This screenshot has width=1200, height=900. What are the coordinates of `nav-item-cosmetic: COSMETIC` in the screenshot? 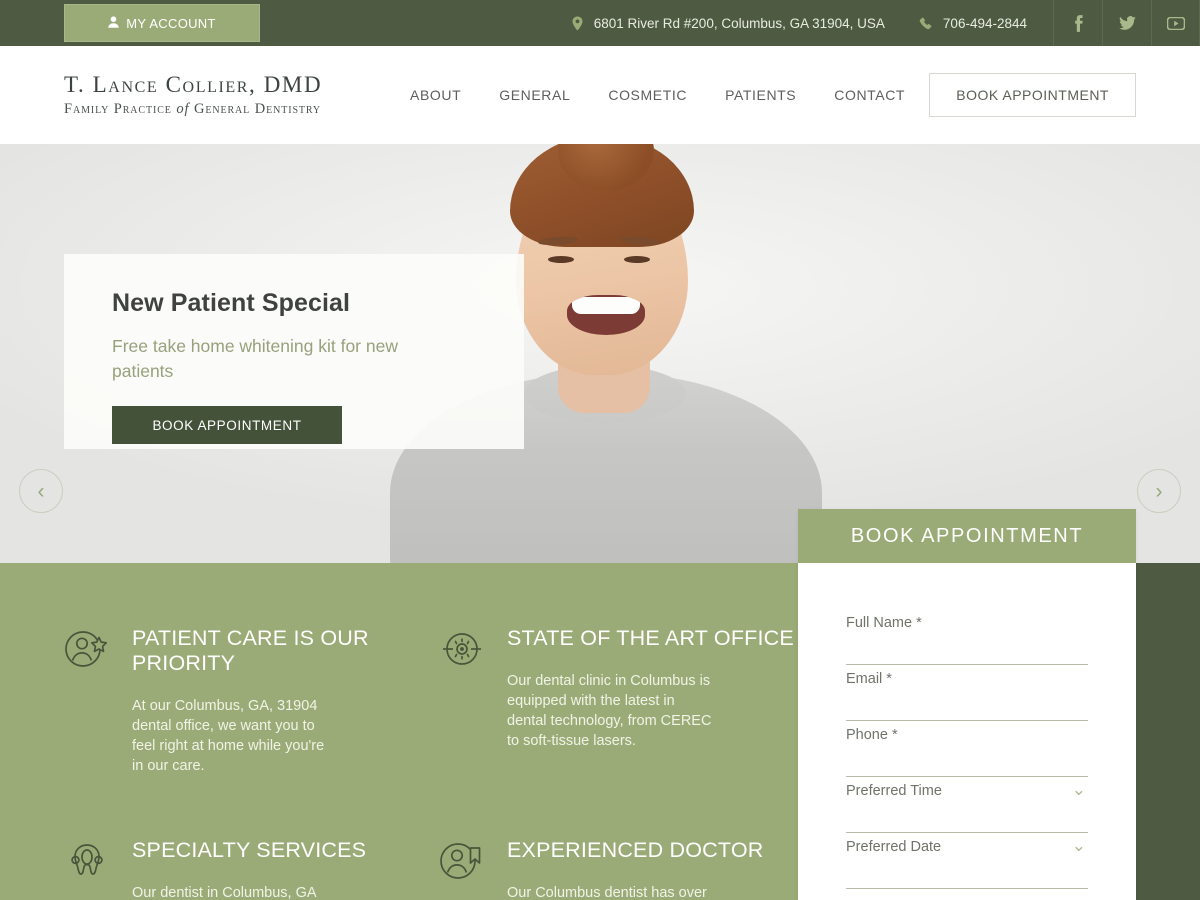 It's located at (647, 95).